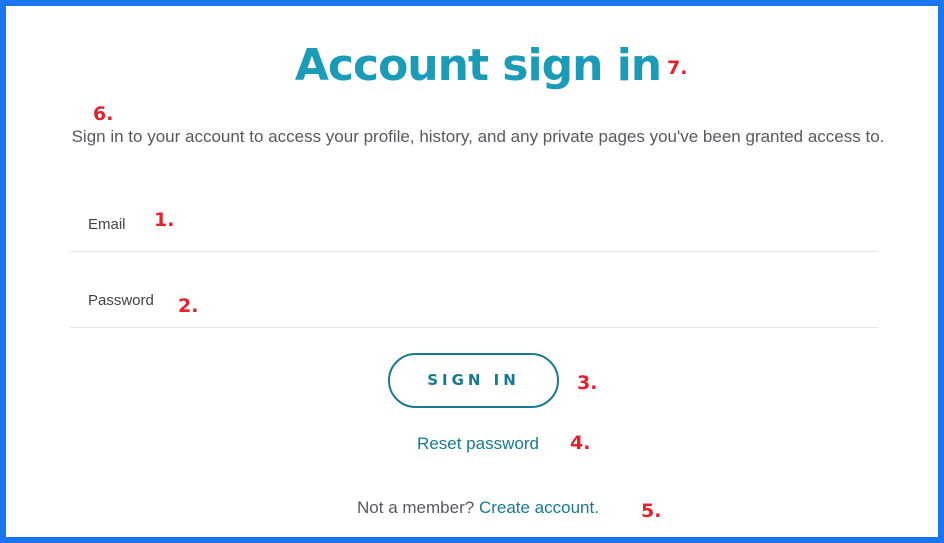  I want to click on member-prompt-row: Not a member? Create account., so click(475, 508).